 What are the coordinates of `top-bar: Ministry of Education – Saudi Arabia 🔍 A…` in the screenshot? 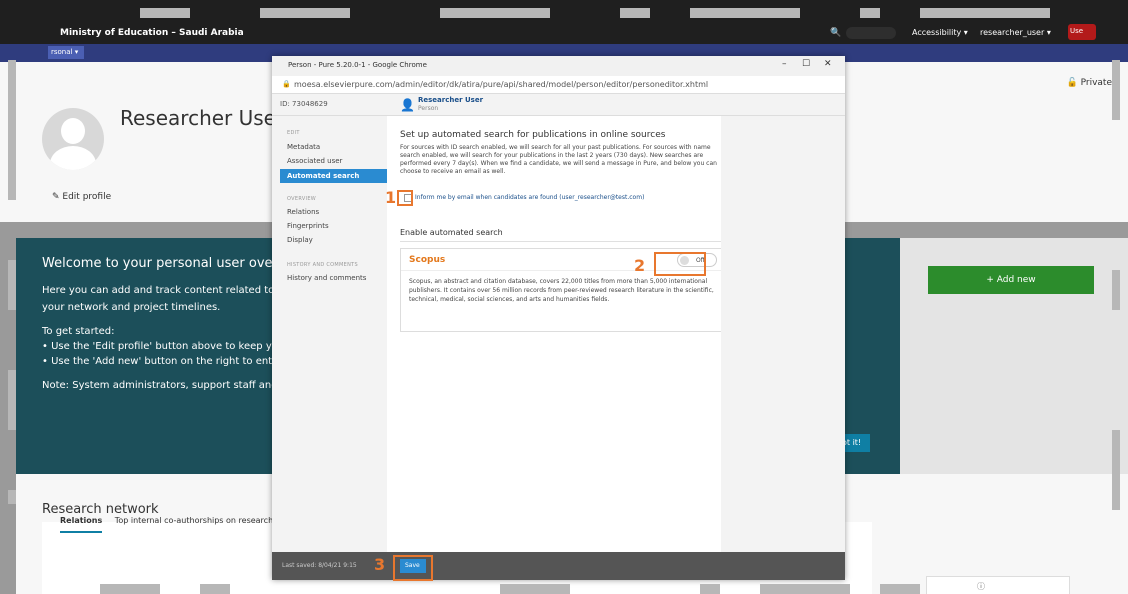 It's located at (564, 22).